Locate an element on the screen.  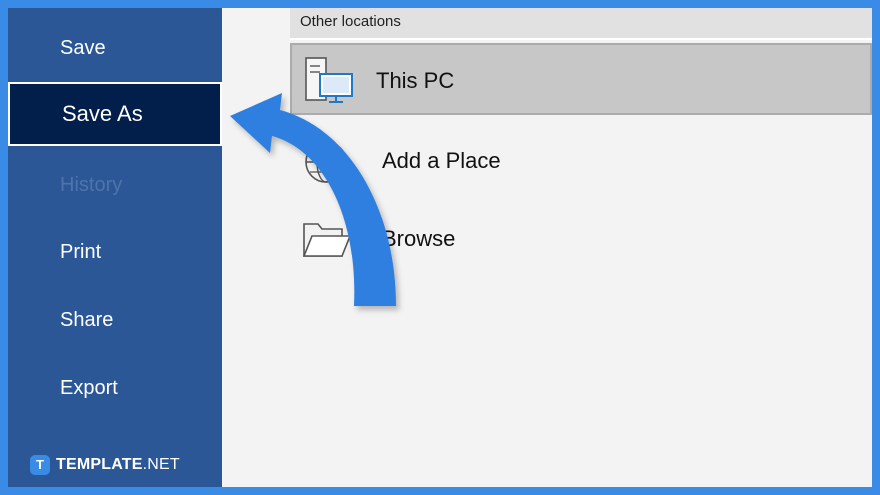
brand-name-bold: TEMPLATE is located at coordinates (99, 464).